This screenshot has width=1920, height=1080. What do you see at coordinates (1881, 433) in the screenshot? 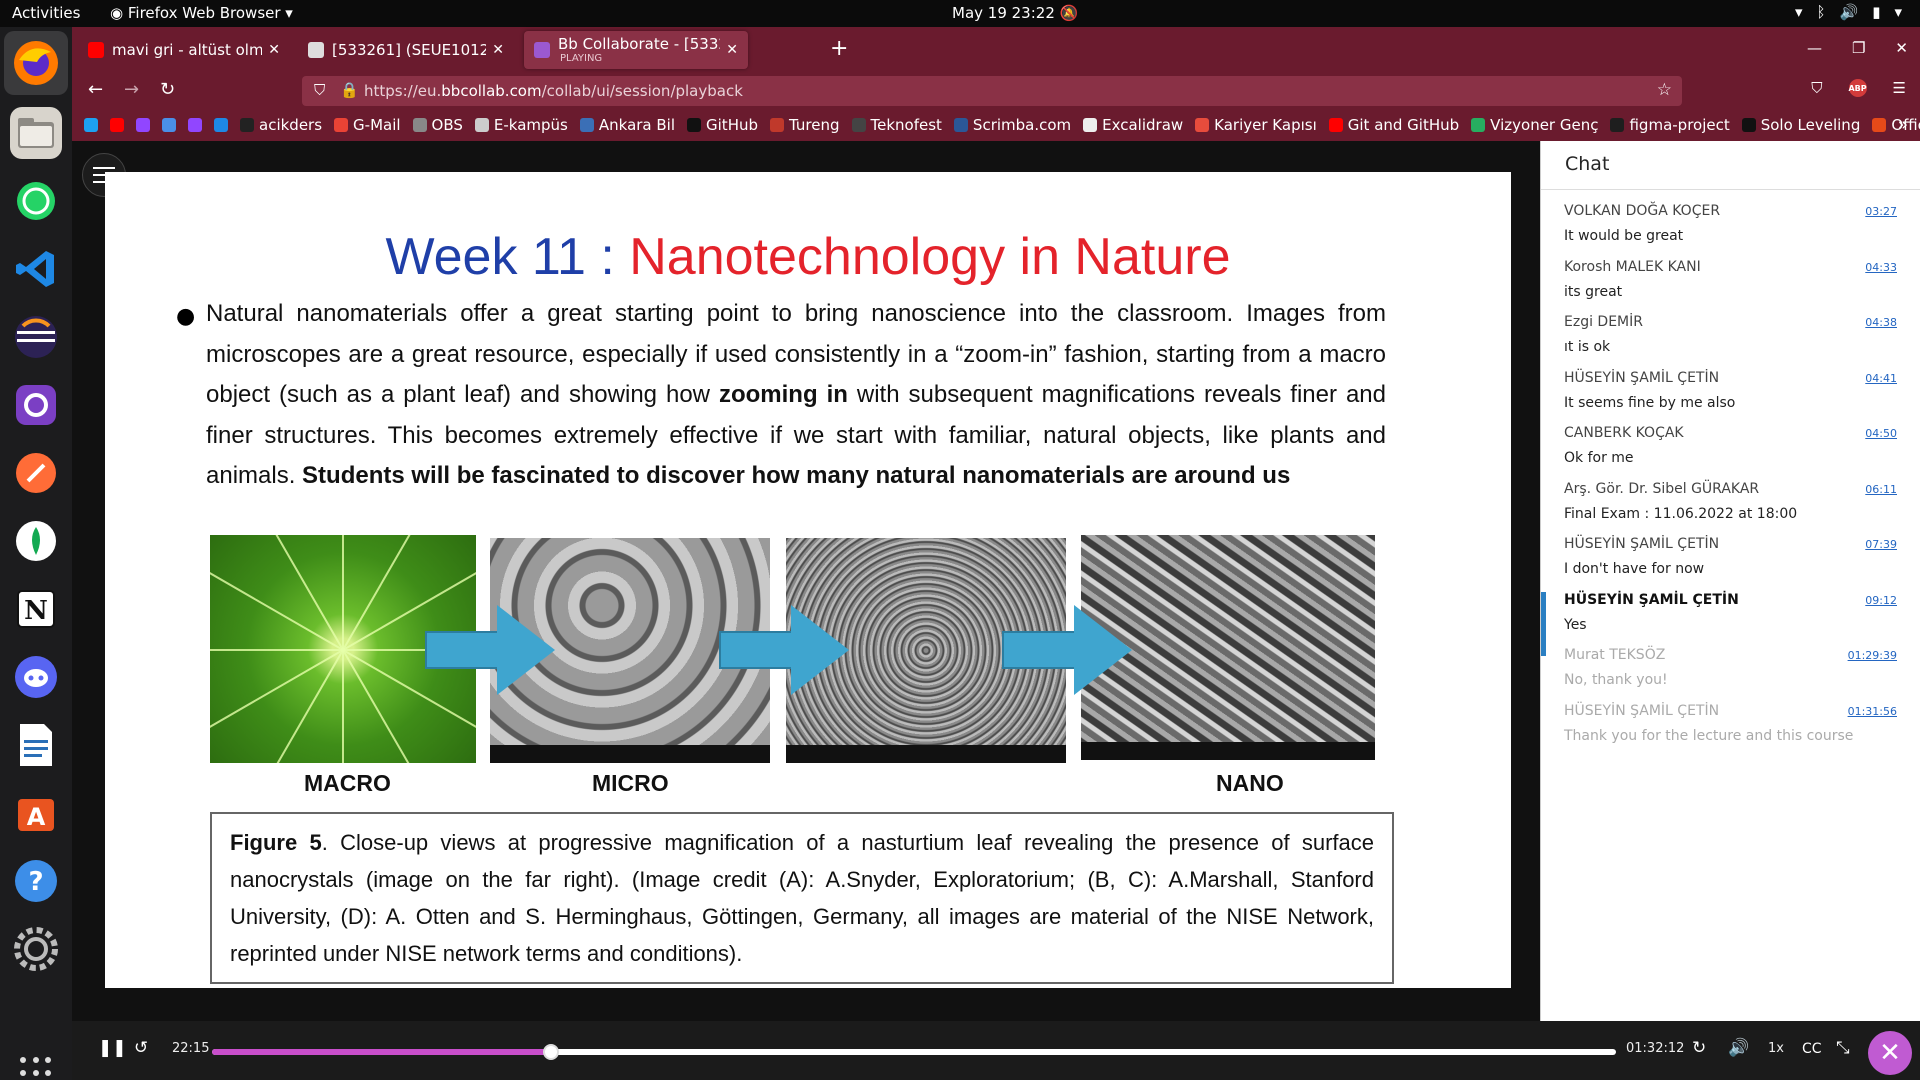
I see `chat-timestamp-link: 04:50` at bounding box center [1881, 433].